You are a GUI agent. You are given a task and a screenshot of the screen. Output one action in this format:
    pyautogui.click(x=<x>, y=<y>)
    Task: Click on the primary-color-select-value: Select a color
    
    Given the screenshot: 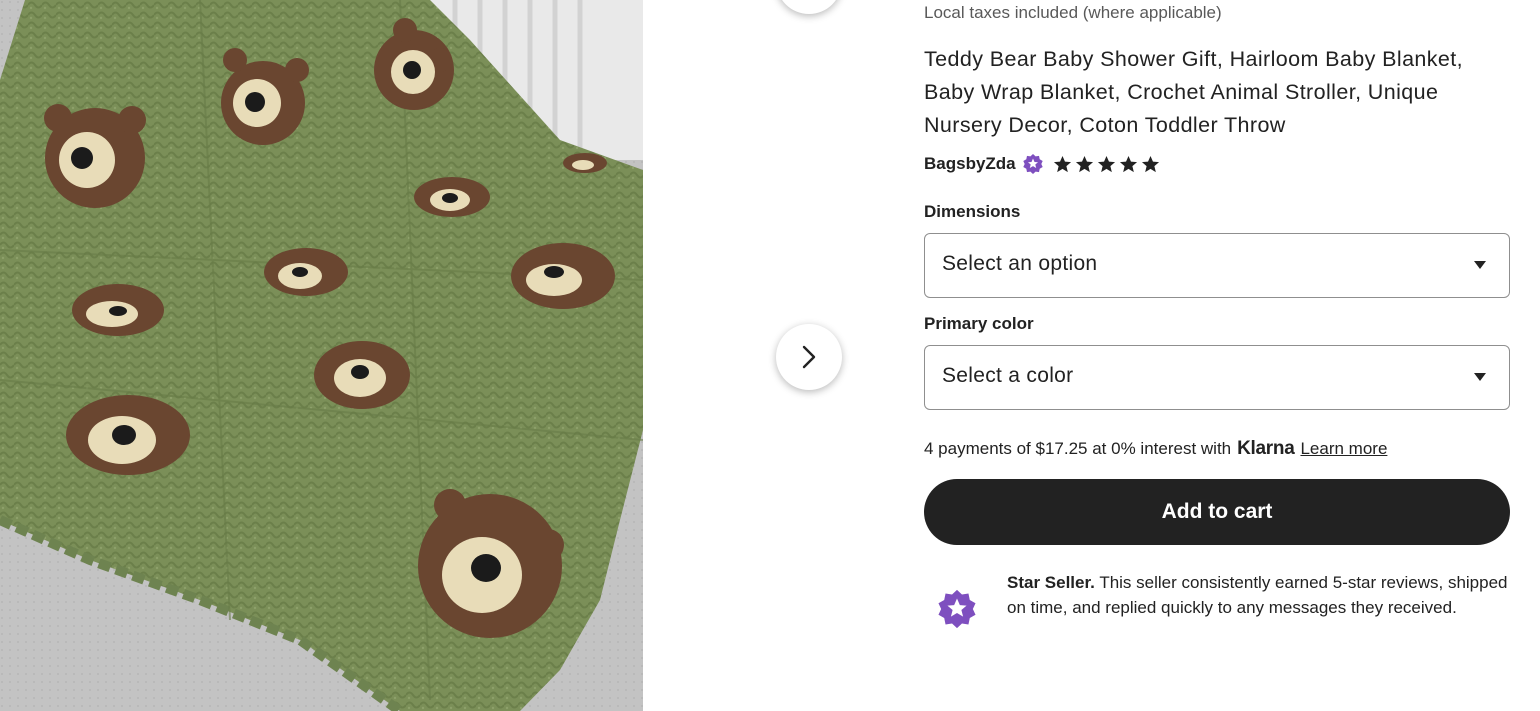 What is the action you would take?
    pyautogui.click(x=1008, y=375)
    